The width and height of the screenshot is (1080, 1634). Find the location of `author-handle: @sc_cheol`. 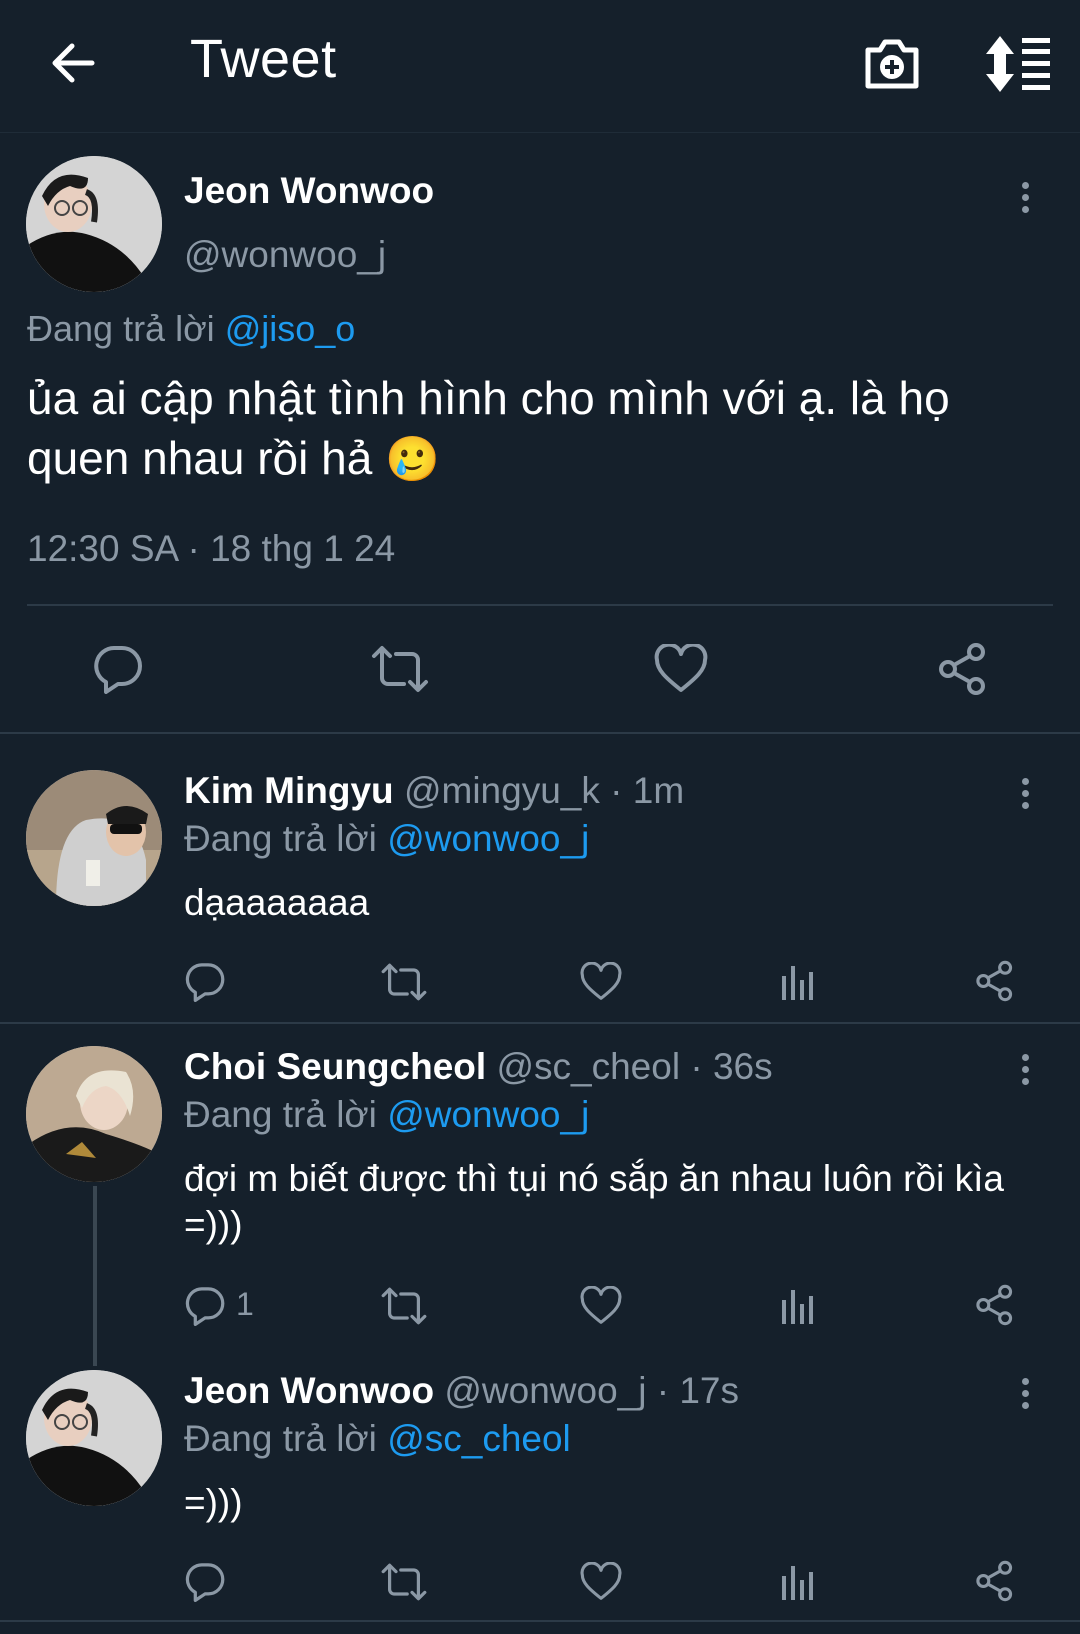

author-handle: @sc_cheol is located at coordinates (588, 1066).